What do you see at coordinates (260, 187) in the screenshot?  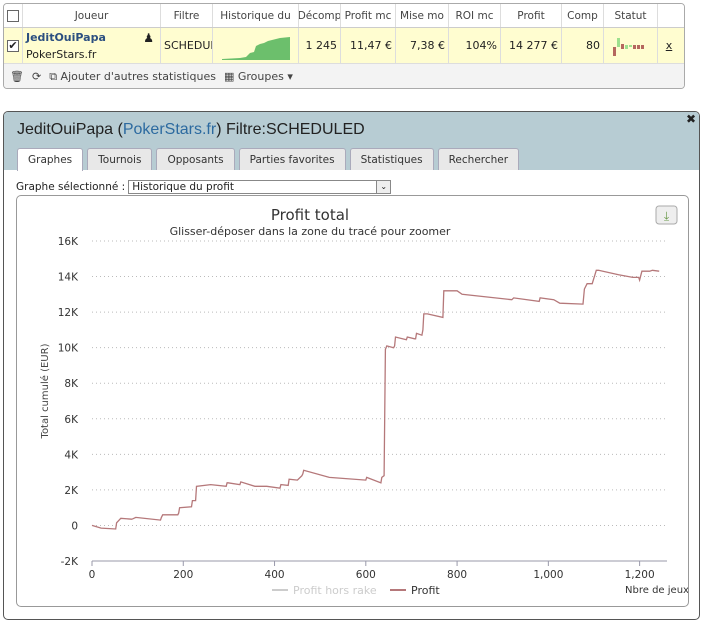 I see `graph-select: Historique du profit ⌄` at bounding box center [260, 187].